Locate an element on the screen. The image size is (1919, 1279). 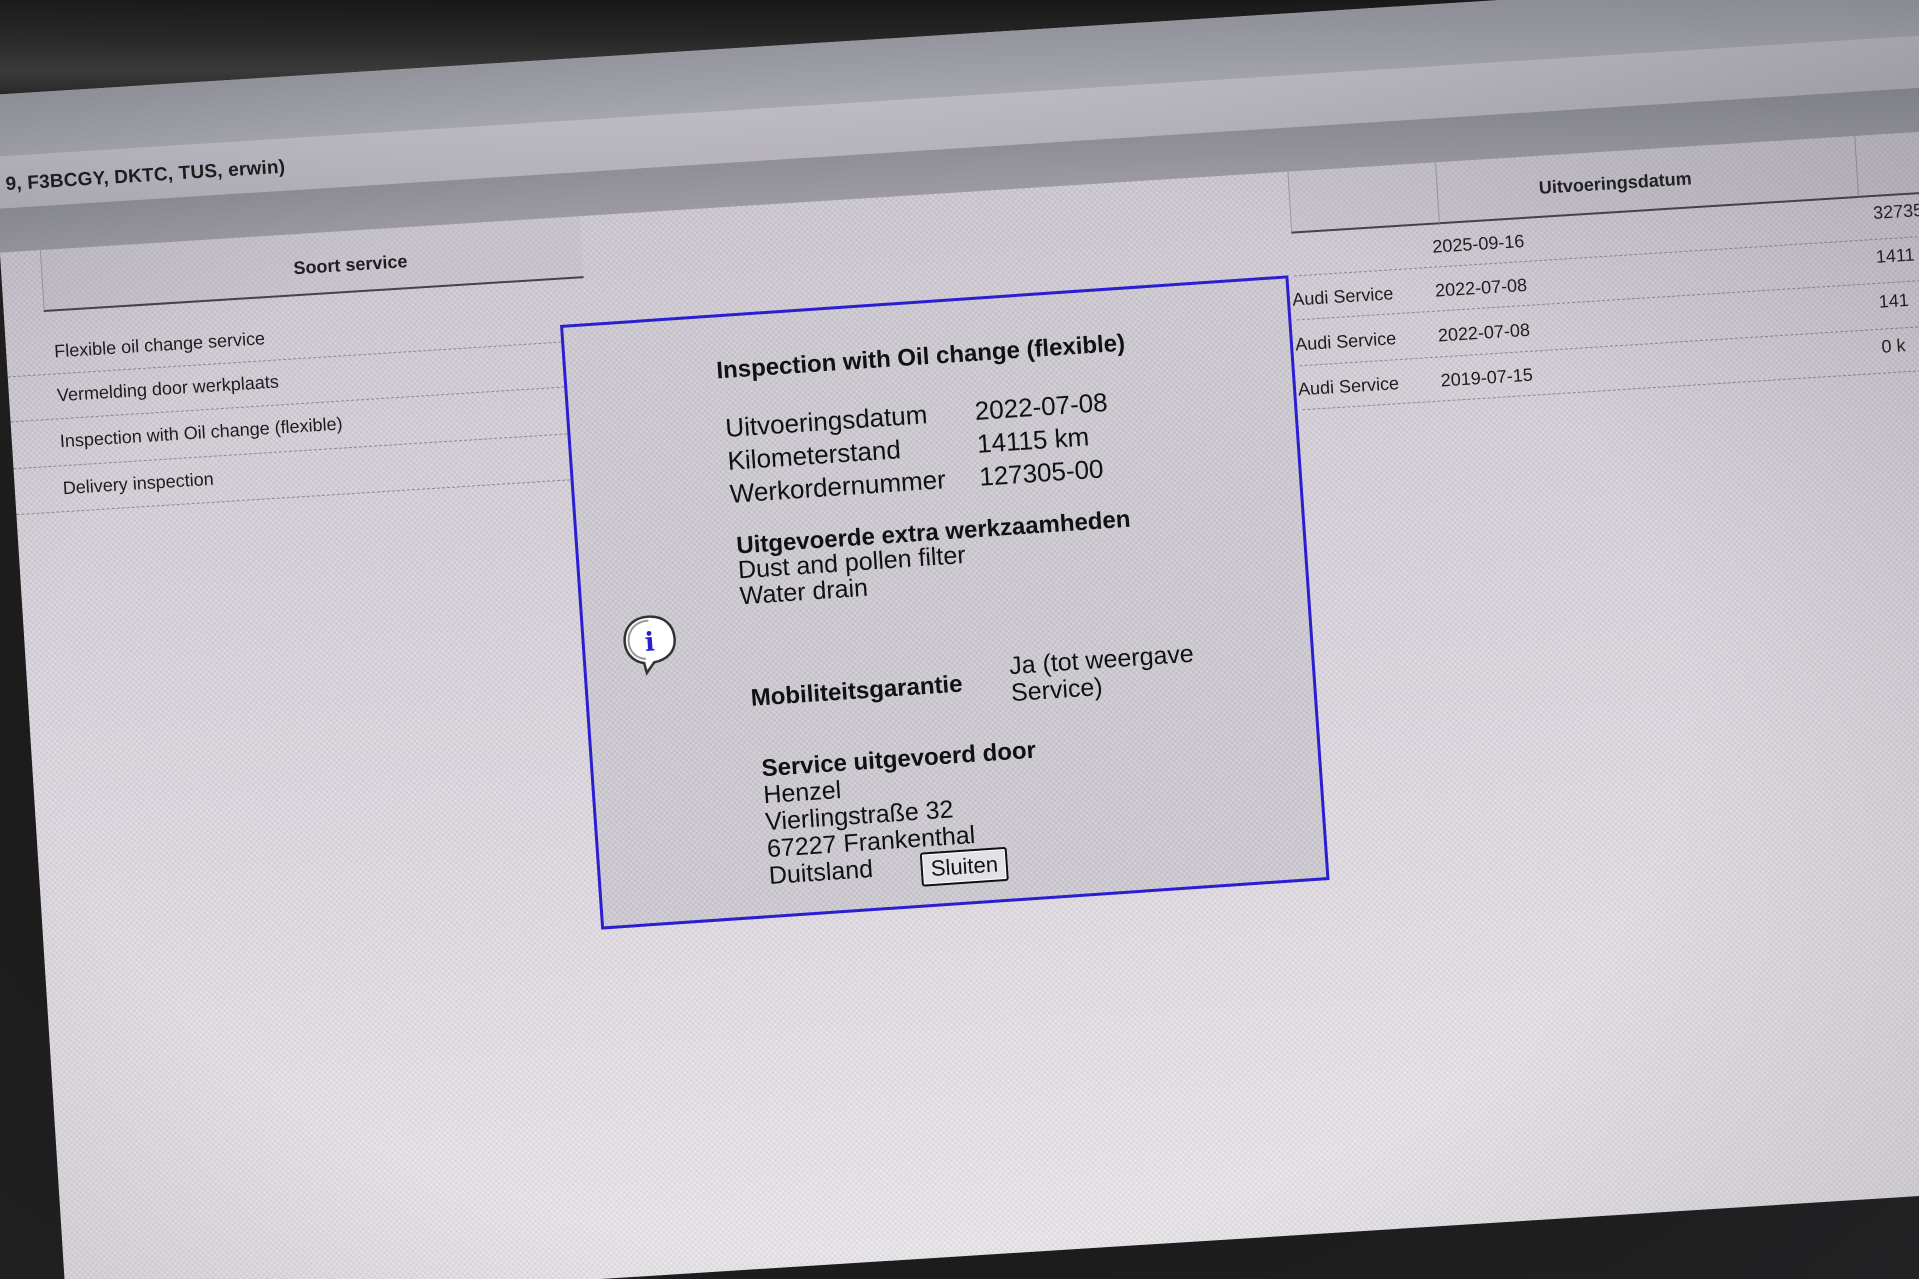
row-2-km: 1411 is located at coordinates (1895, 255).